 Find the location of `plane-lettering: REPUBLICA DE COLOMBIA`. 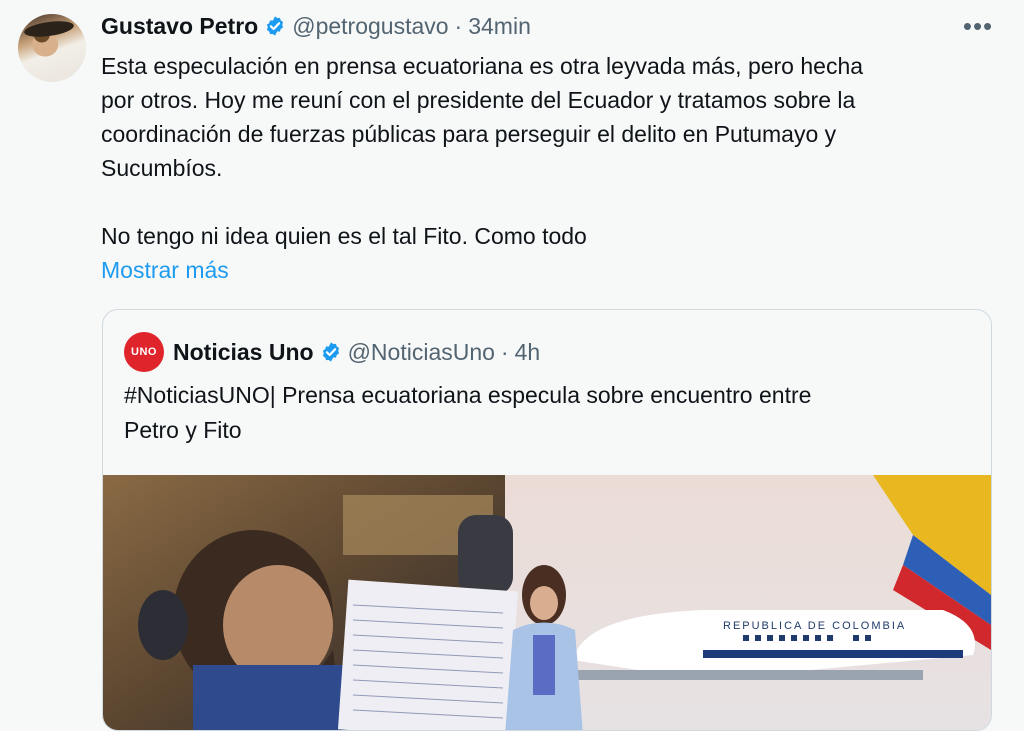

plane-lettering: REPUBLICA DE COLOMBIA is located at coordinates (814, 626).